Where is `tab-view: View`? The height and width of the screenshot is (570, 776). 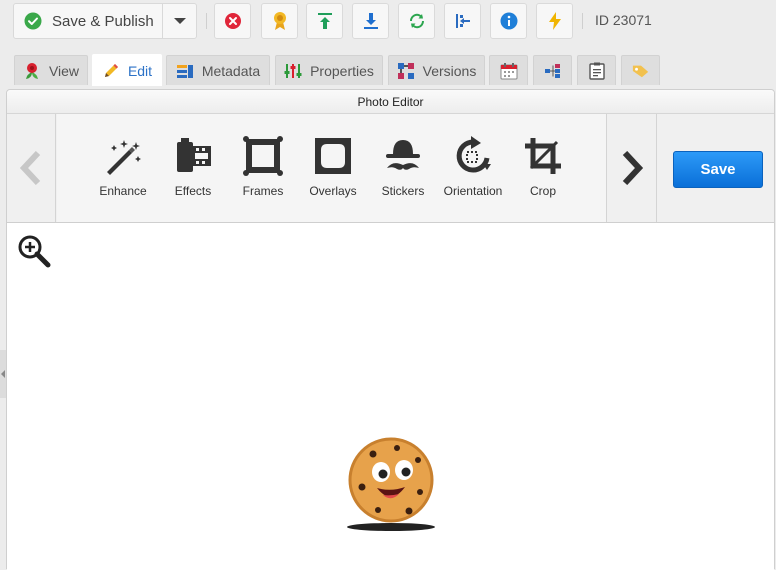 tab-view: View is located at coordinates (51, 70).